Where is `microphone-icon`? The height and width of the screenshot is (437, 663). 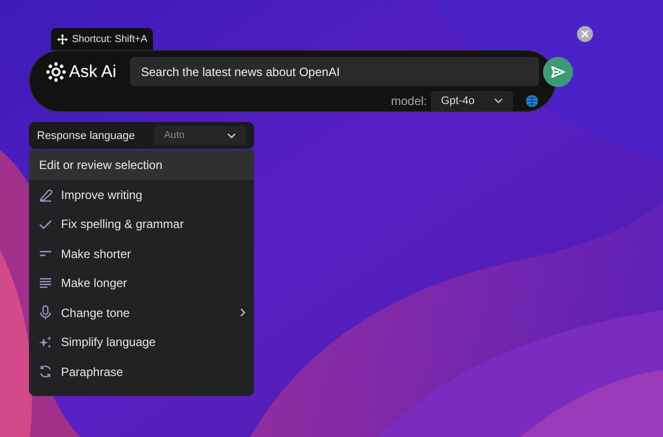 microphone-icon is located at coordinates (45, 312).